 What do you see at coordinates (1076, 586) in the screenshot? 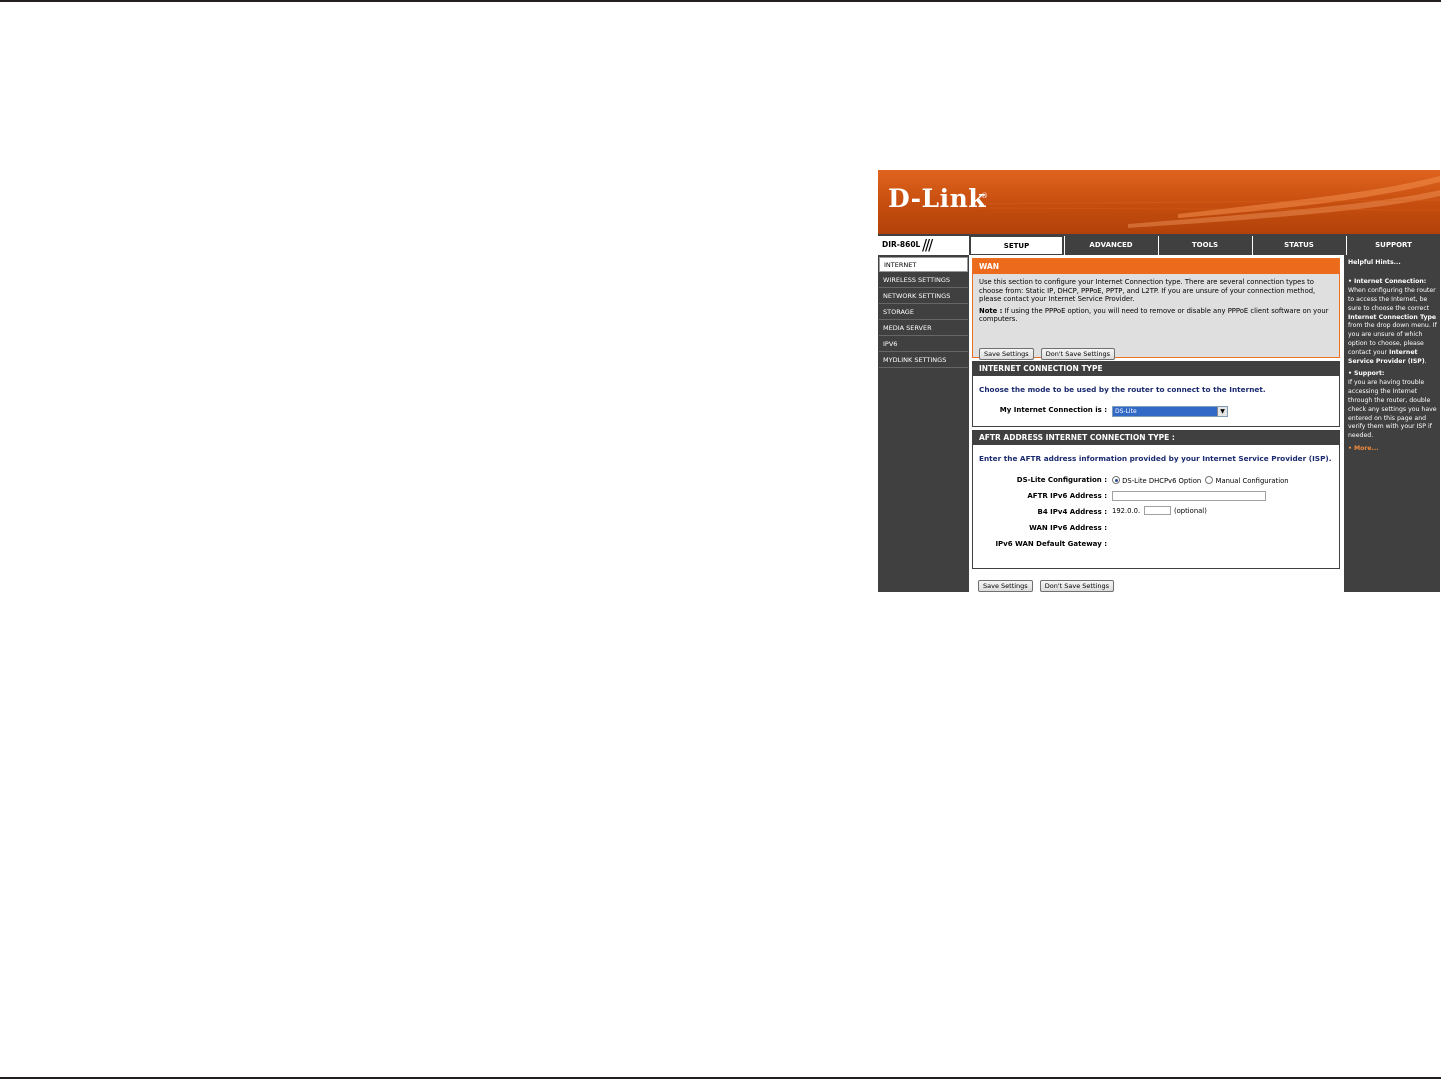
I see `dont-save-settings-button-bottom: Don't Save Settings` at bounding box center [1076, 586].